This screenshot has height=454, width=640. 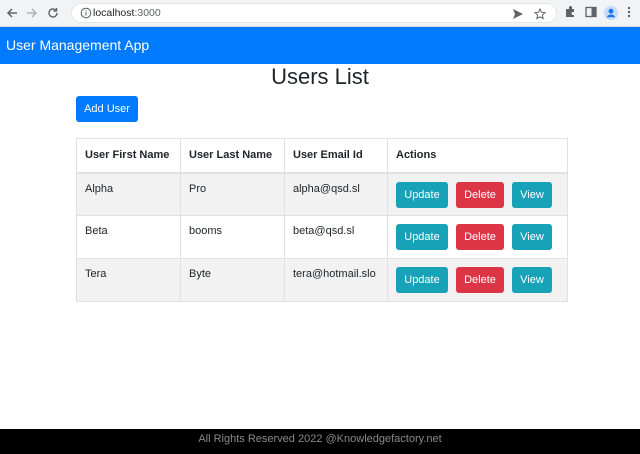 I want to click on back-arrow-icon, so click(x=12, y=13).